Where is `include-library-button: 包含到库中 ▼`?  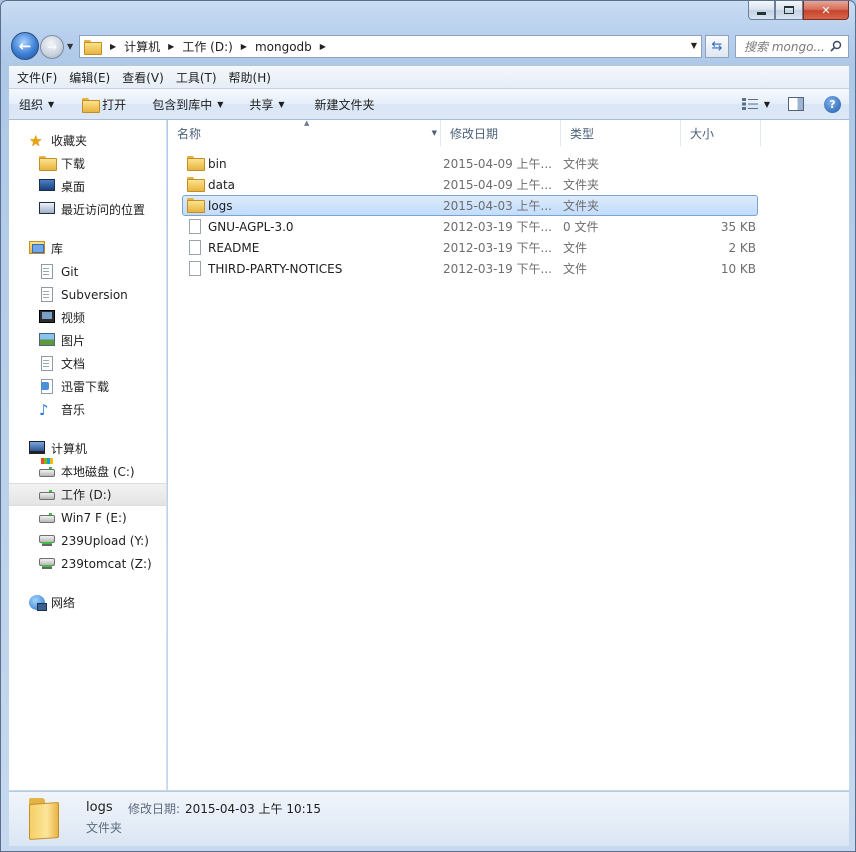 include-library-button: 包含到库中 ▼ is located at coordinates (182, 104).